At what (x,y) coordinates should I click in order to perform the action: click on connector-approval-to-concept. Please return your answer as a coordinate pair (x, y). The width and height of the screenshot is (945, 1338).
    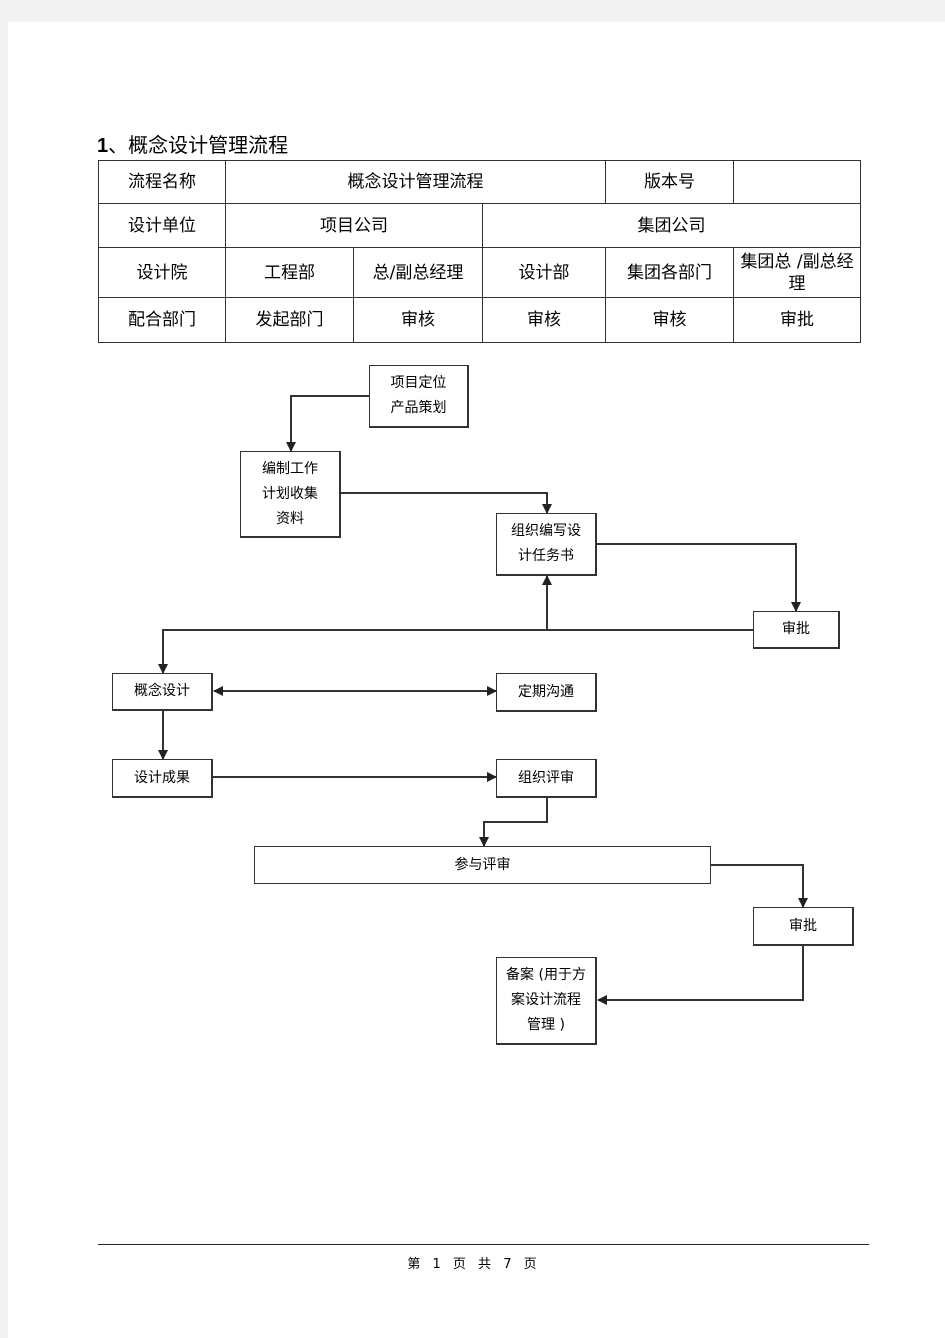
    Looking at the image, I should click on (455, 651).